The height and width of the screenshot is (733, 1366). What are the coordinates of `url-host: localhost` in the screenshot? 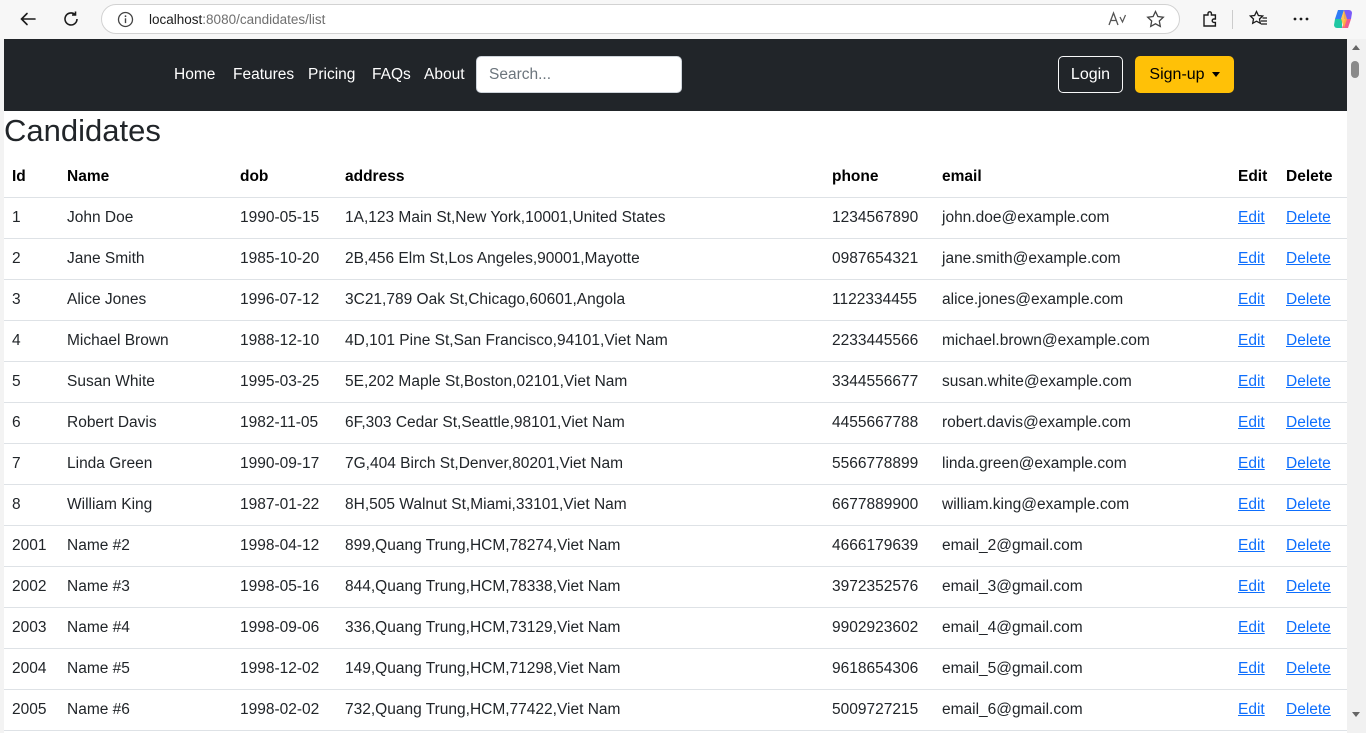 It's located at (176, 19).